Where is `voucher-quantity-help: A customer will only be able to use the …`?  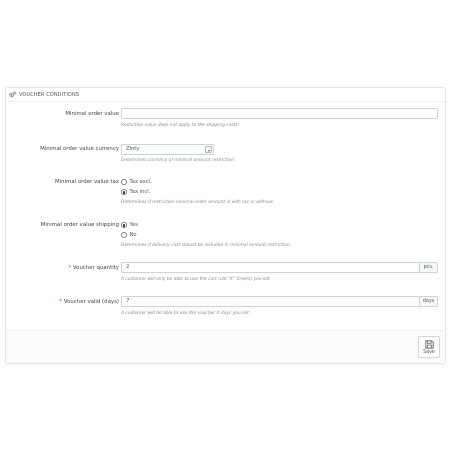
voucher-quantity-help: A customer will only be able to use the … is located at coordinates (196, 279).